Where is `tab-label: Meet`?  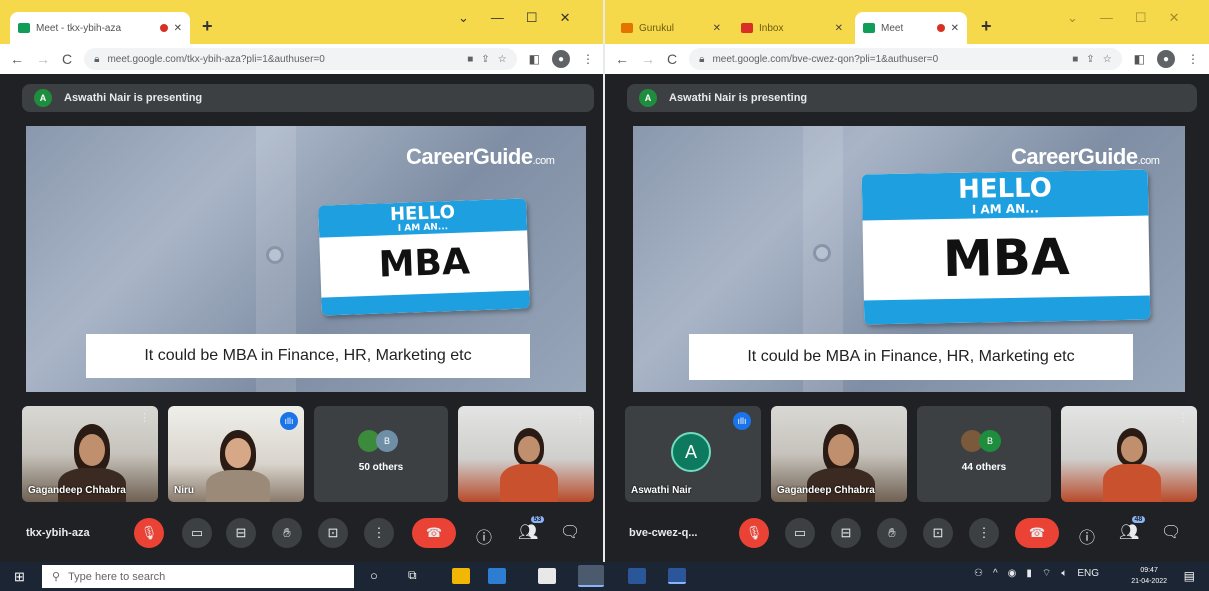
tab-label: Meet is located at coordinates (892, 28).